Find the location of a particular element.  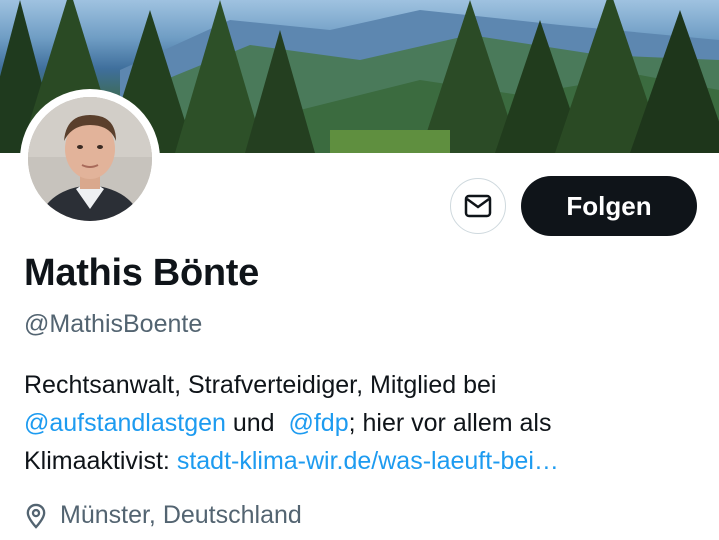

profile-name: Mathis Bönte is located at coordinates (141, 273).